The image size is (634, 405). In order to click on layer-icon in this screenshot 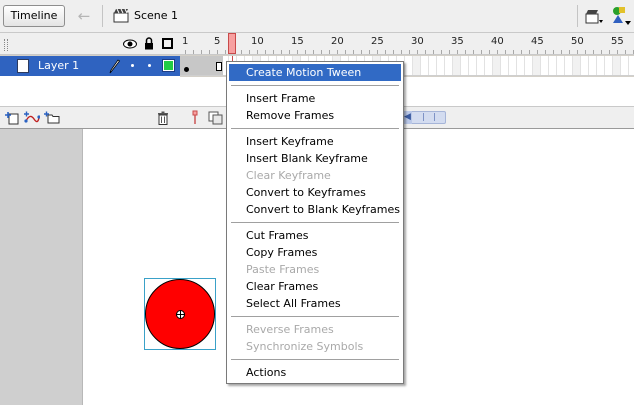, I will do `click(23, 66)`.